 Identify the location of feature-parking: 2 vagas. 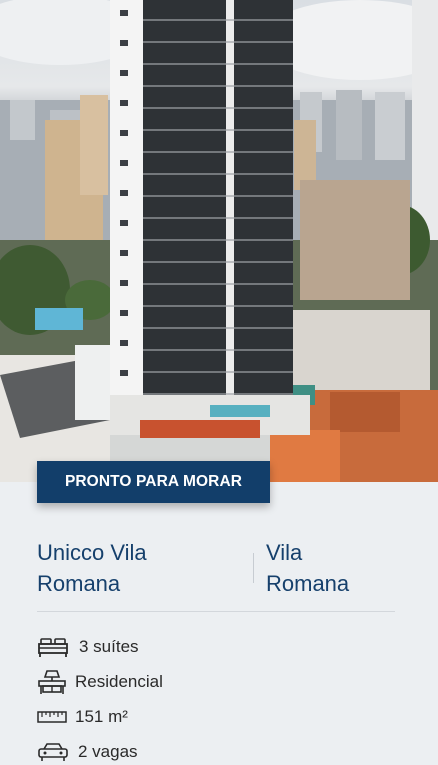
(87, 752).